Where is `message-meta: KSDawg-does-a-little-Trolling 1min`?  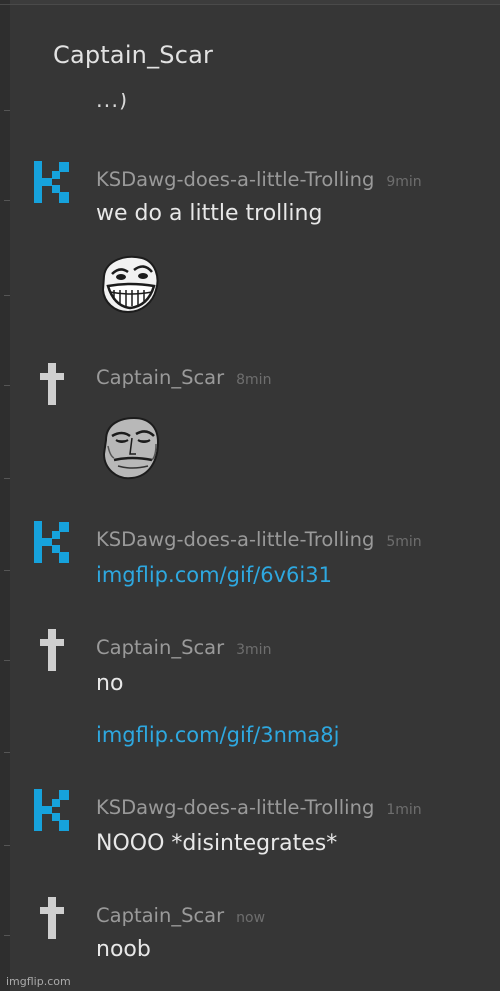
message-meta: KSDawg-does-a-little-Trolling 1min is located at coordinates (259, 807).